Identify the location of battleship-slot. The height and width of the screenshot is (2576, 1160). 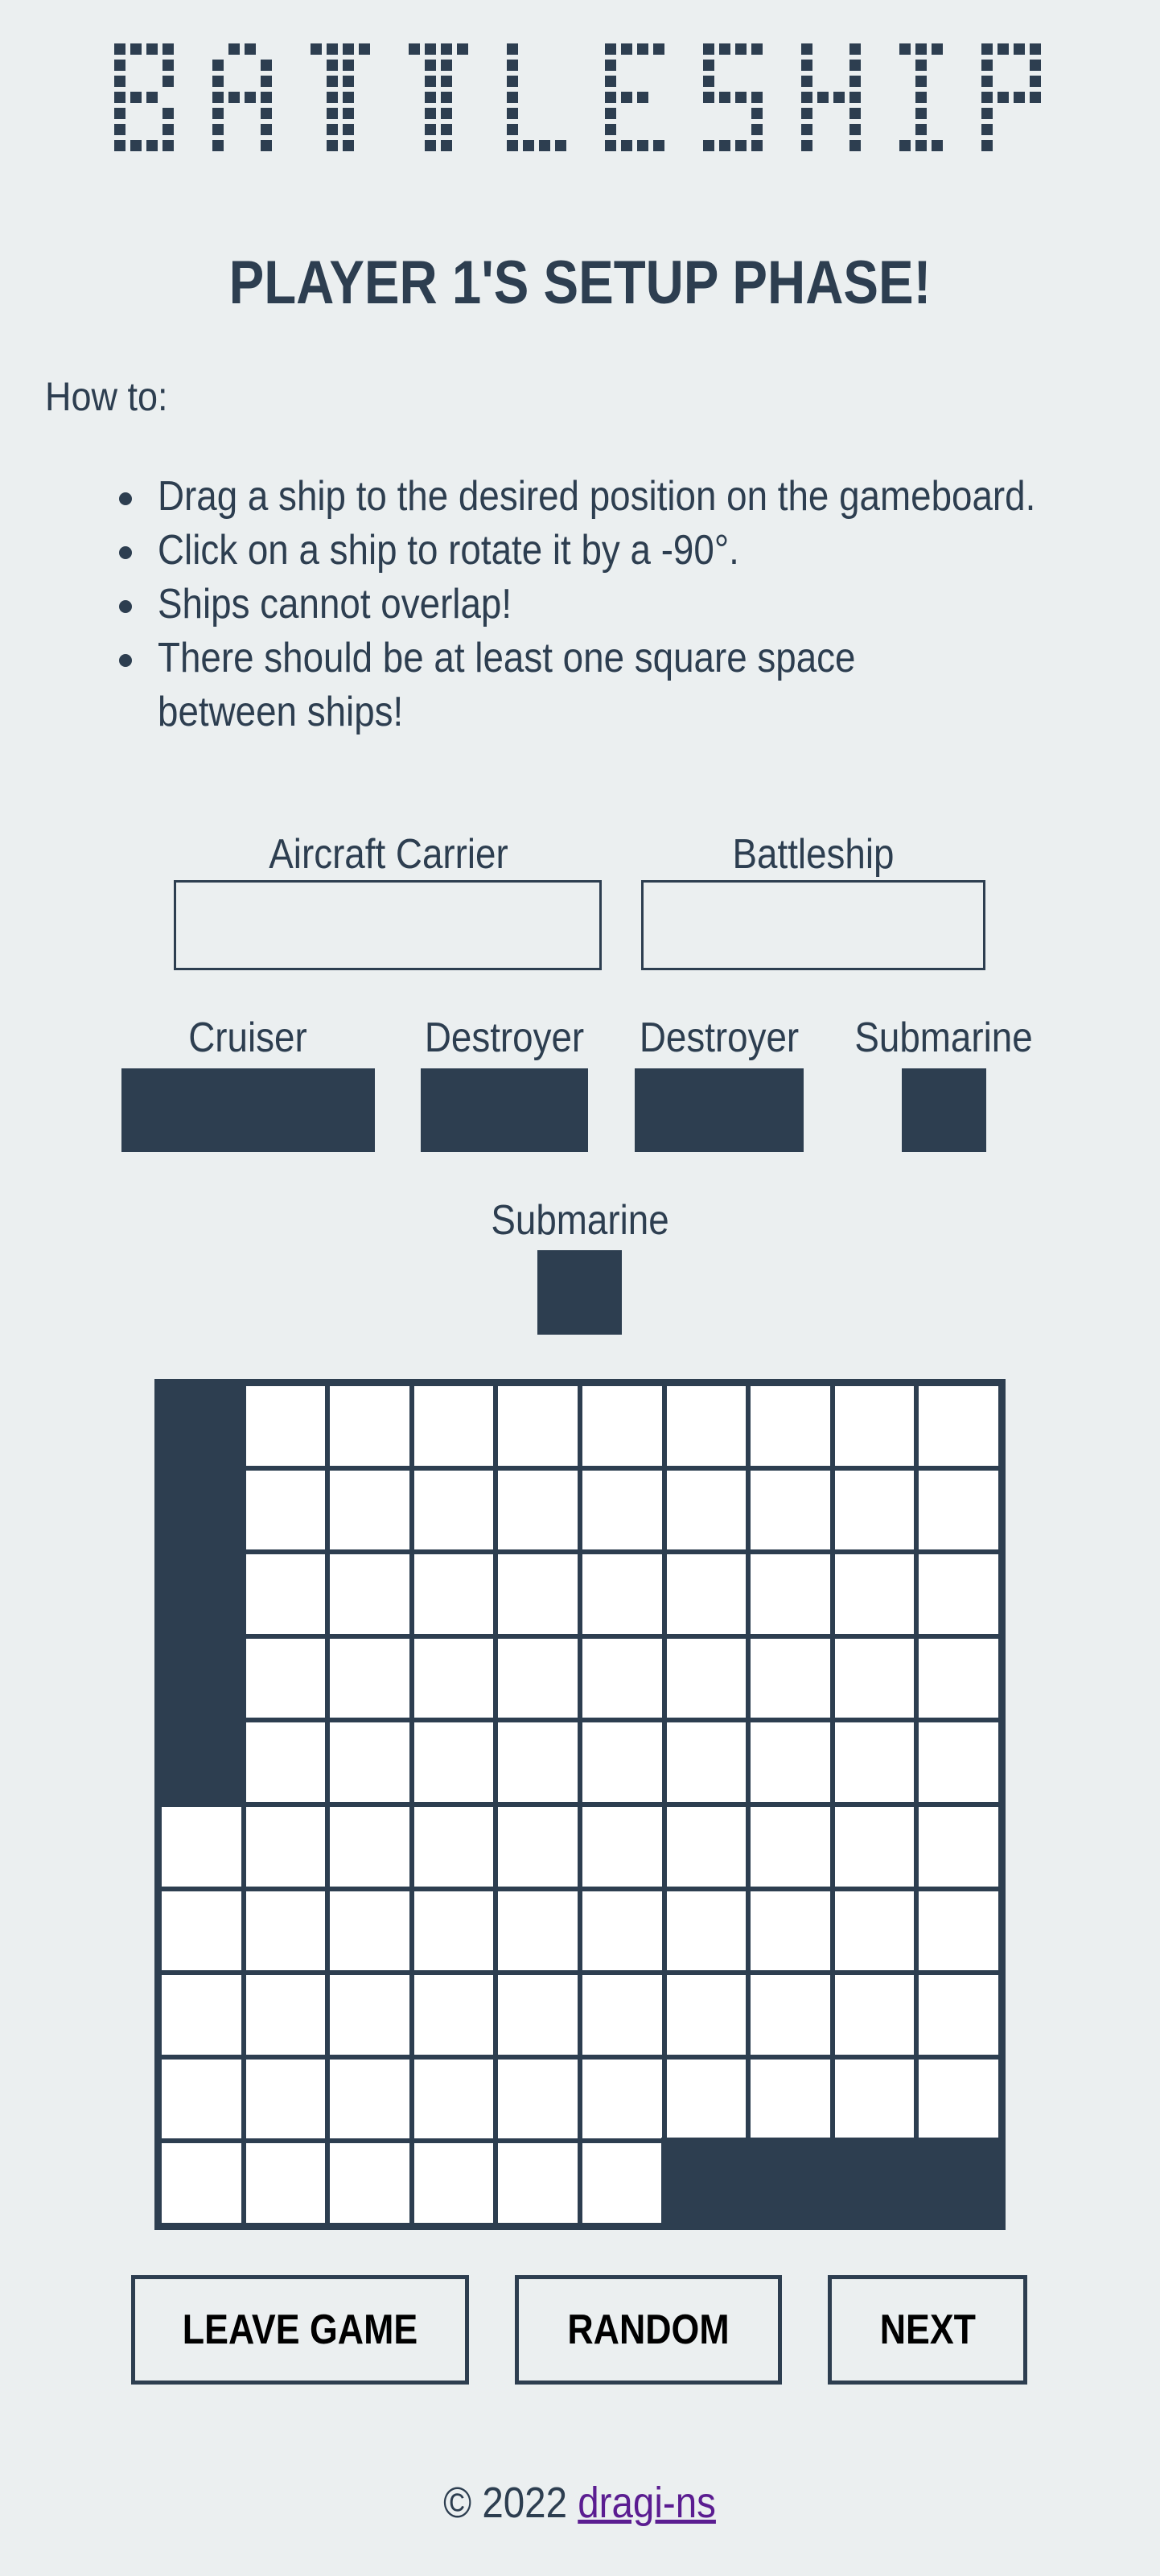
(813, 925).